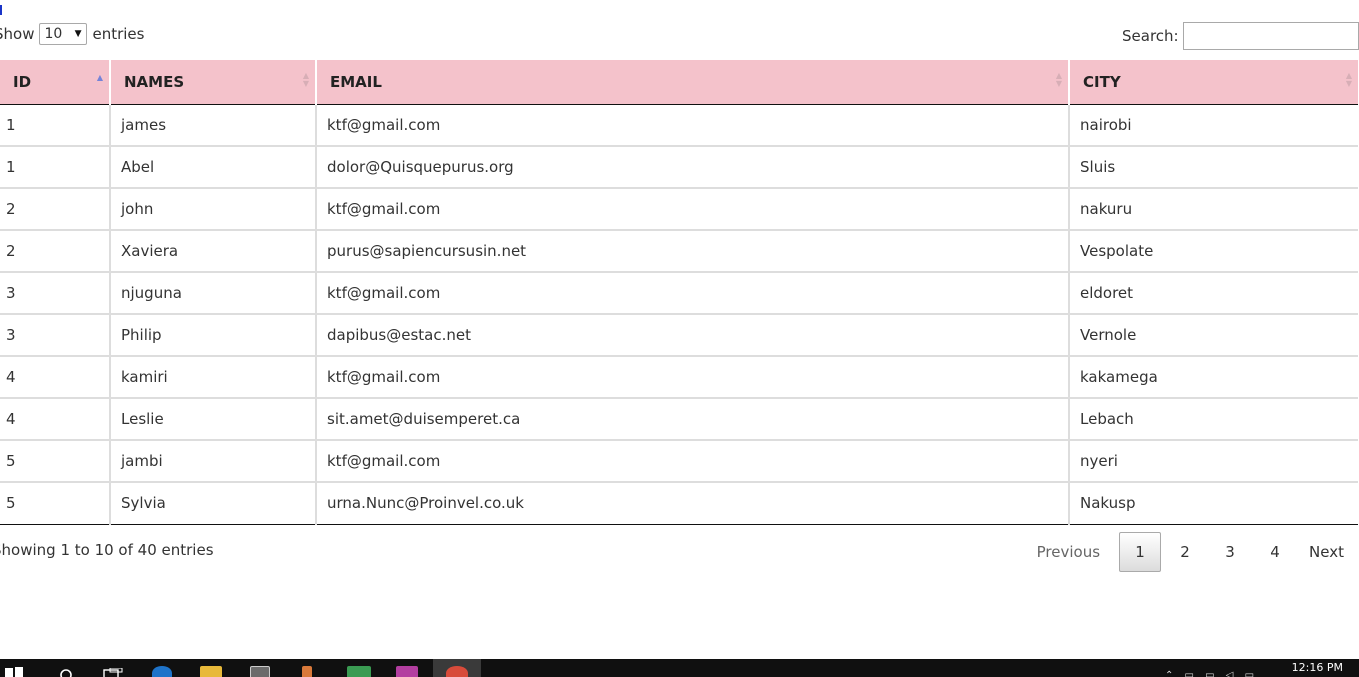 This screenshot has height=677, width=1359. Describe the element at coordinates (213, 125) in the screenshot. I see `cell-name: james` at that location.